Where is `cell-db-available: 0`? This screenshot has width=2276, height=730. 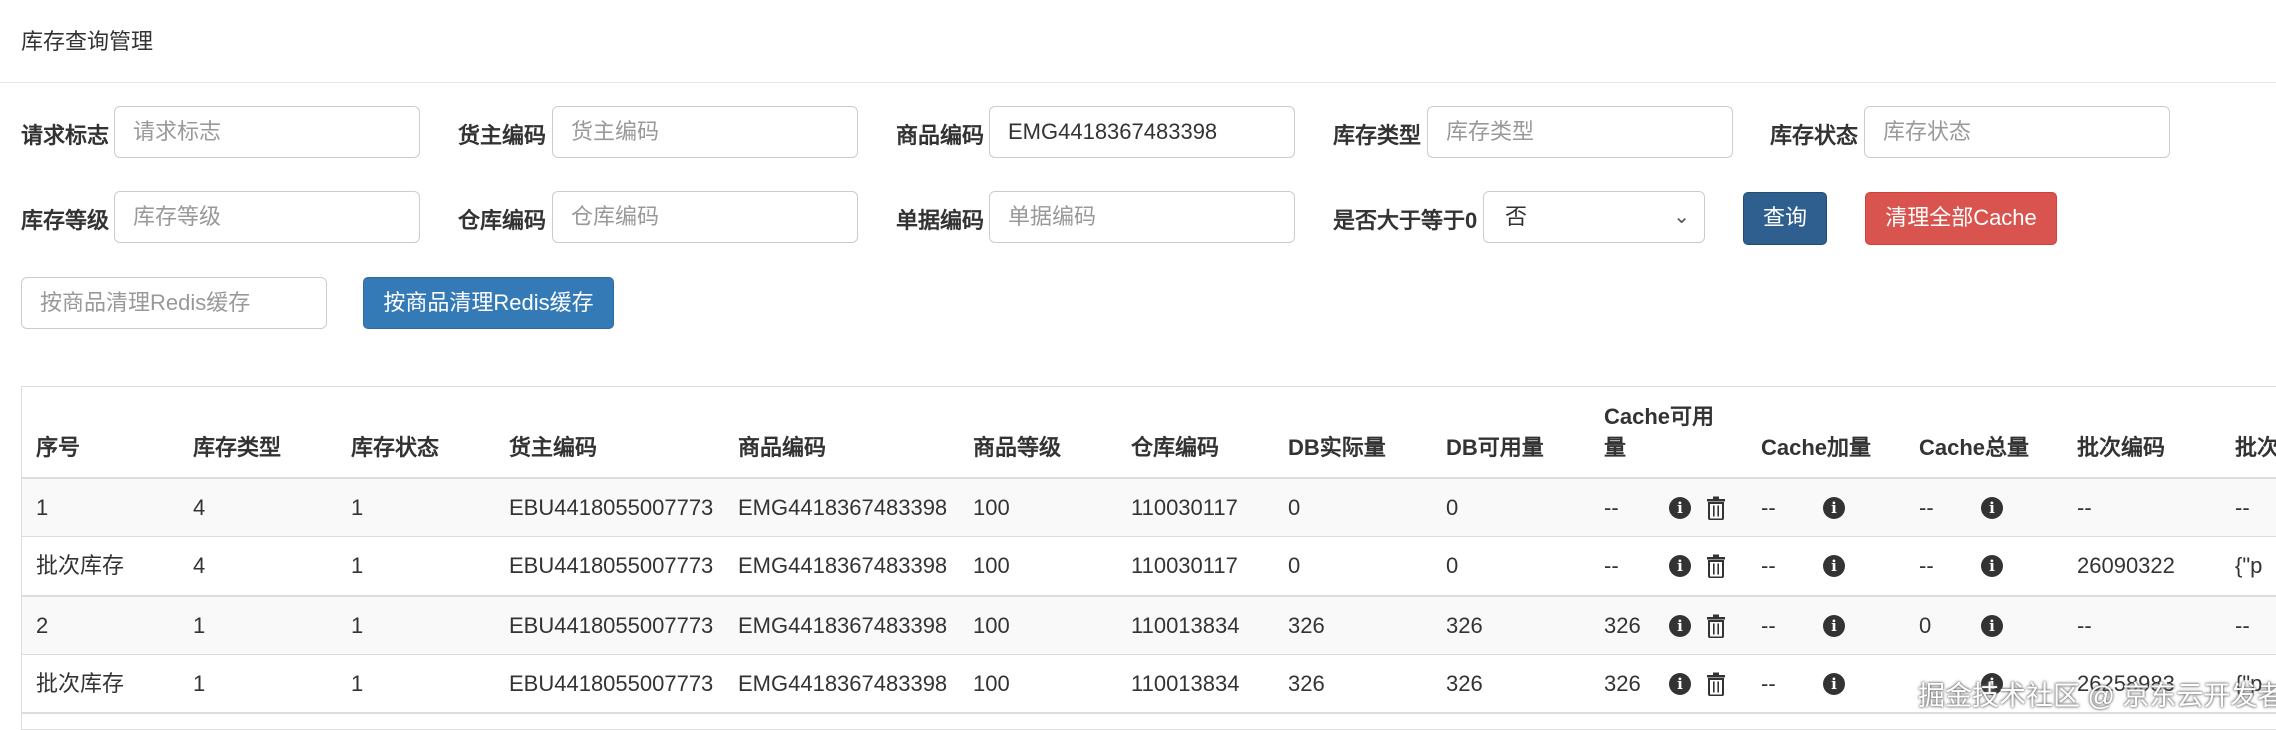
cell-db-available: 0 is located at coordinates (1452, 565).